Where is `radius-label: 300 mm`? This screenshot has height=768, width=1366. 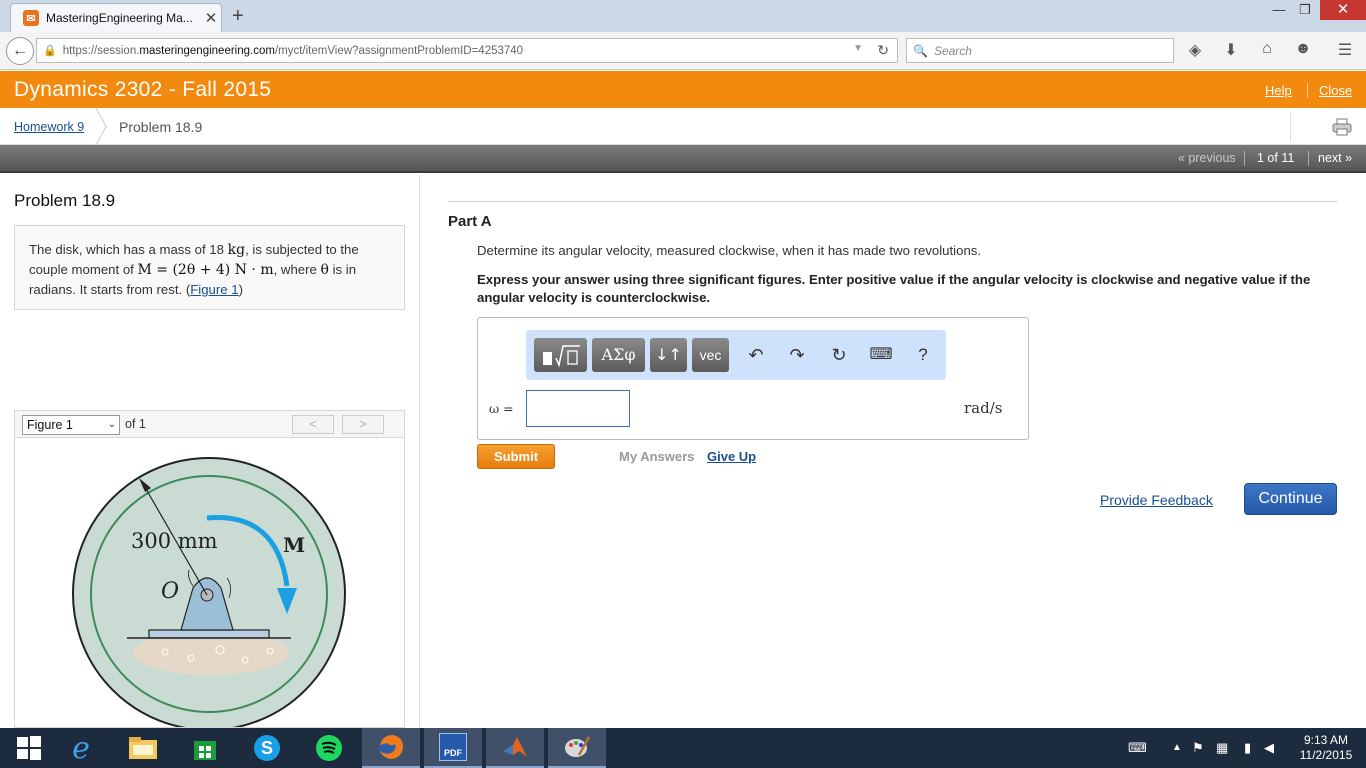 radius-label: 300 mm is located at coordinates (174, 541).